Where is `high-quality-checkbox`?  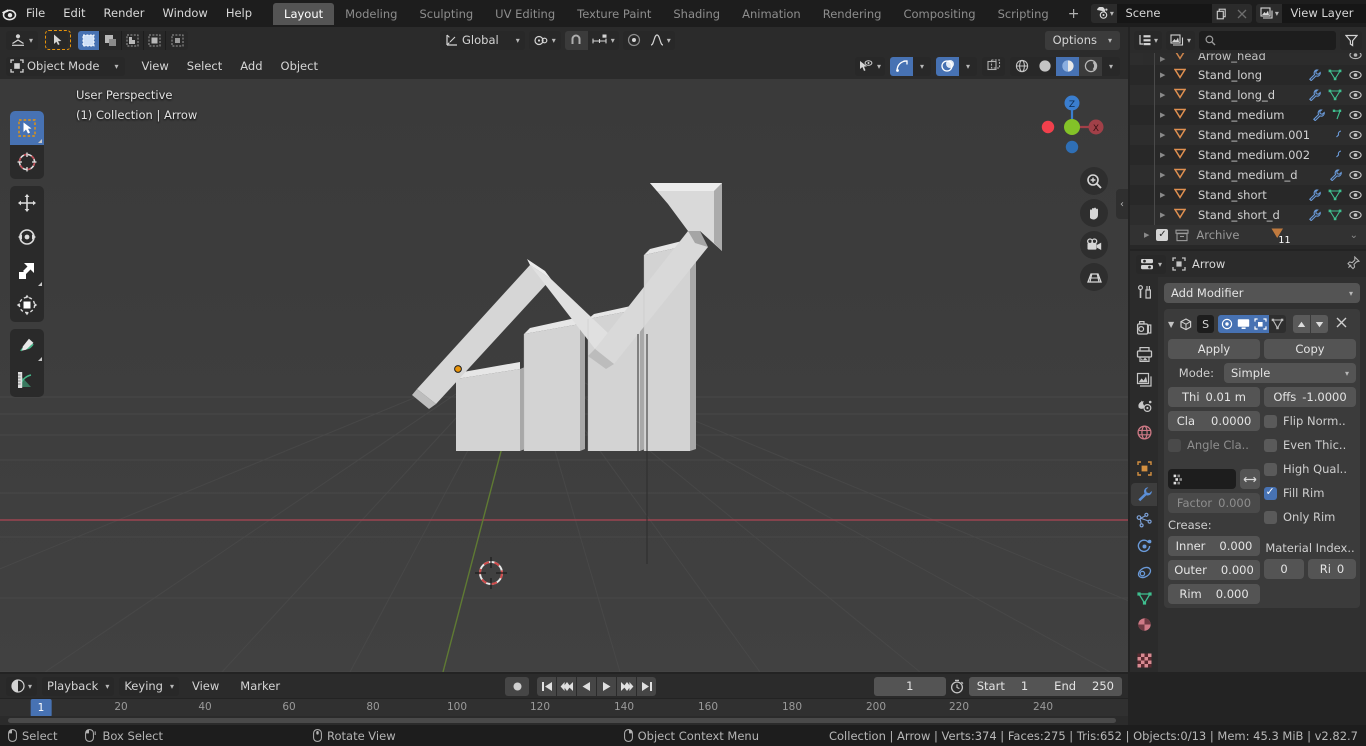 high-quality-checkbox is located at coordinates (1270, 469).